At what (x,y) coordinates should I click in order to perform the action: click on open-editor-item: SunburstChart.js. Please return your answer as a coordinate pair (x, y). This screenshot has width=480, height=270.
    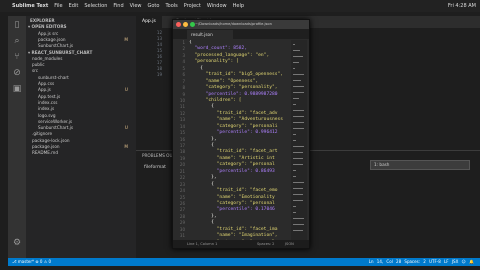
    Looking at the image, I should click on (81, 46).